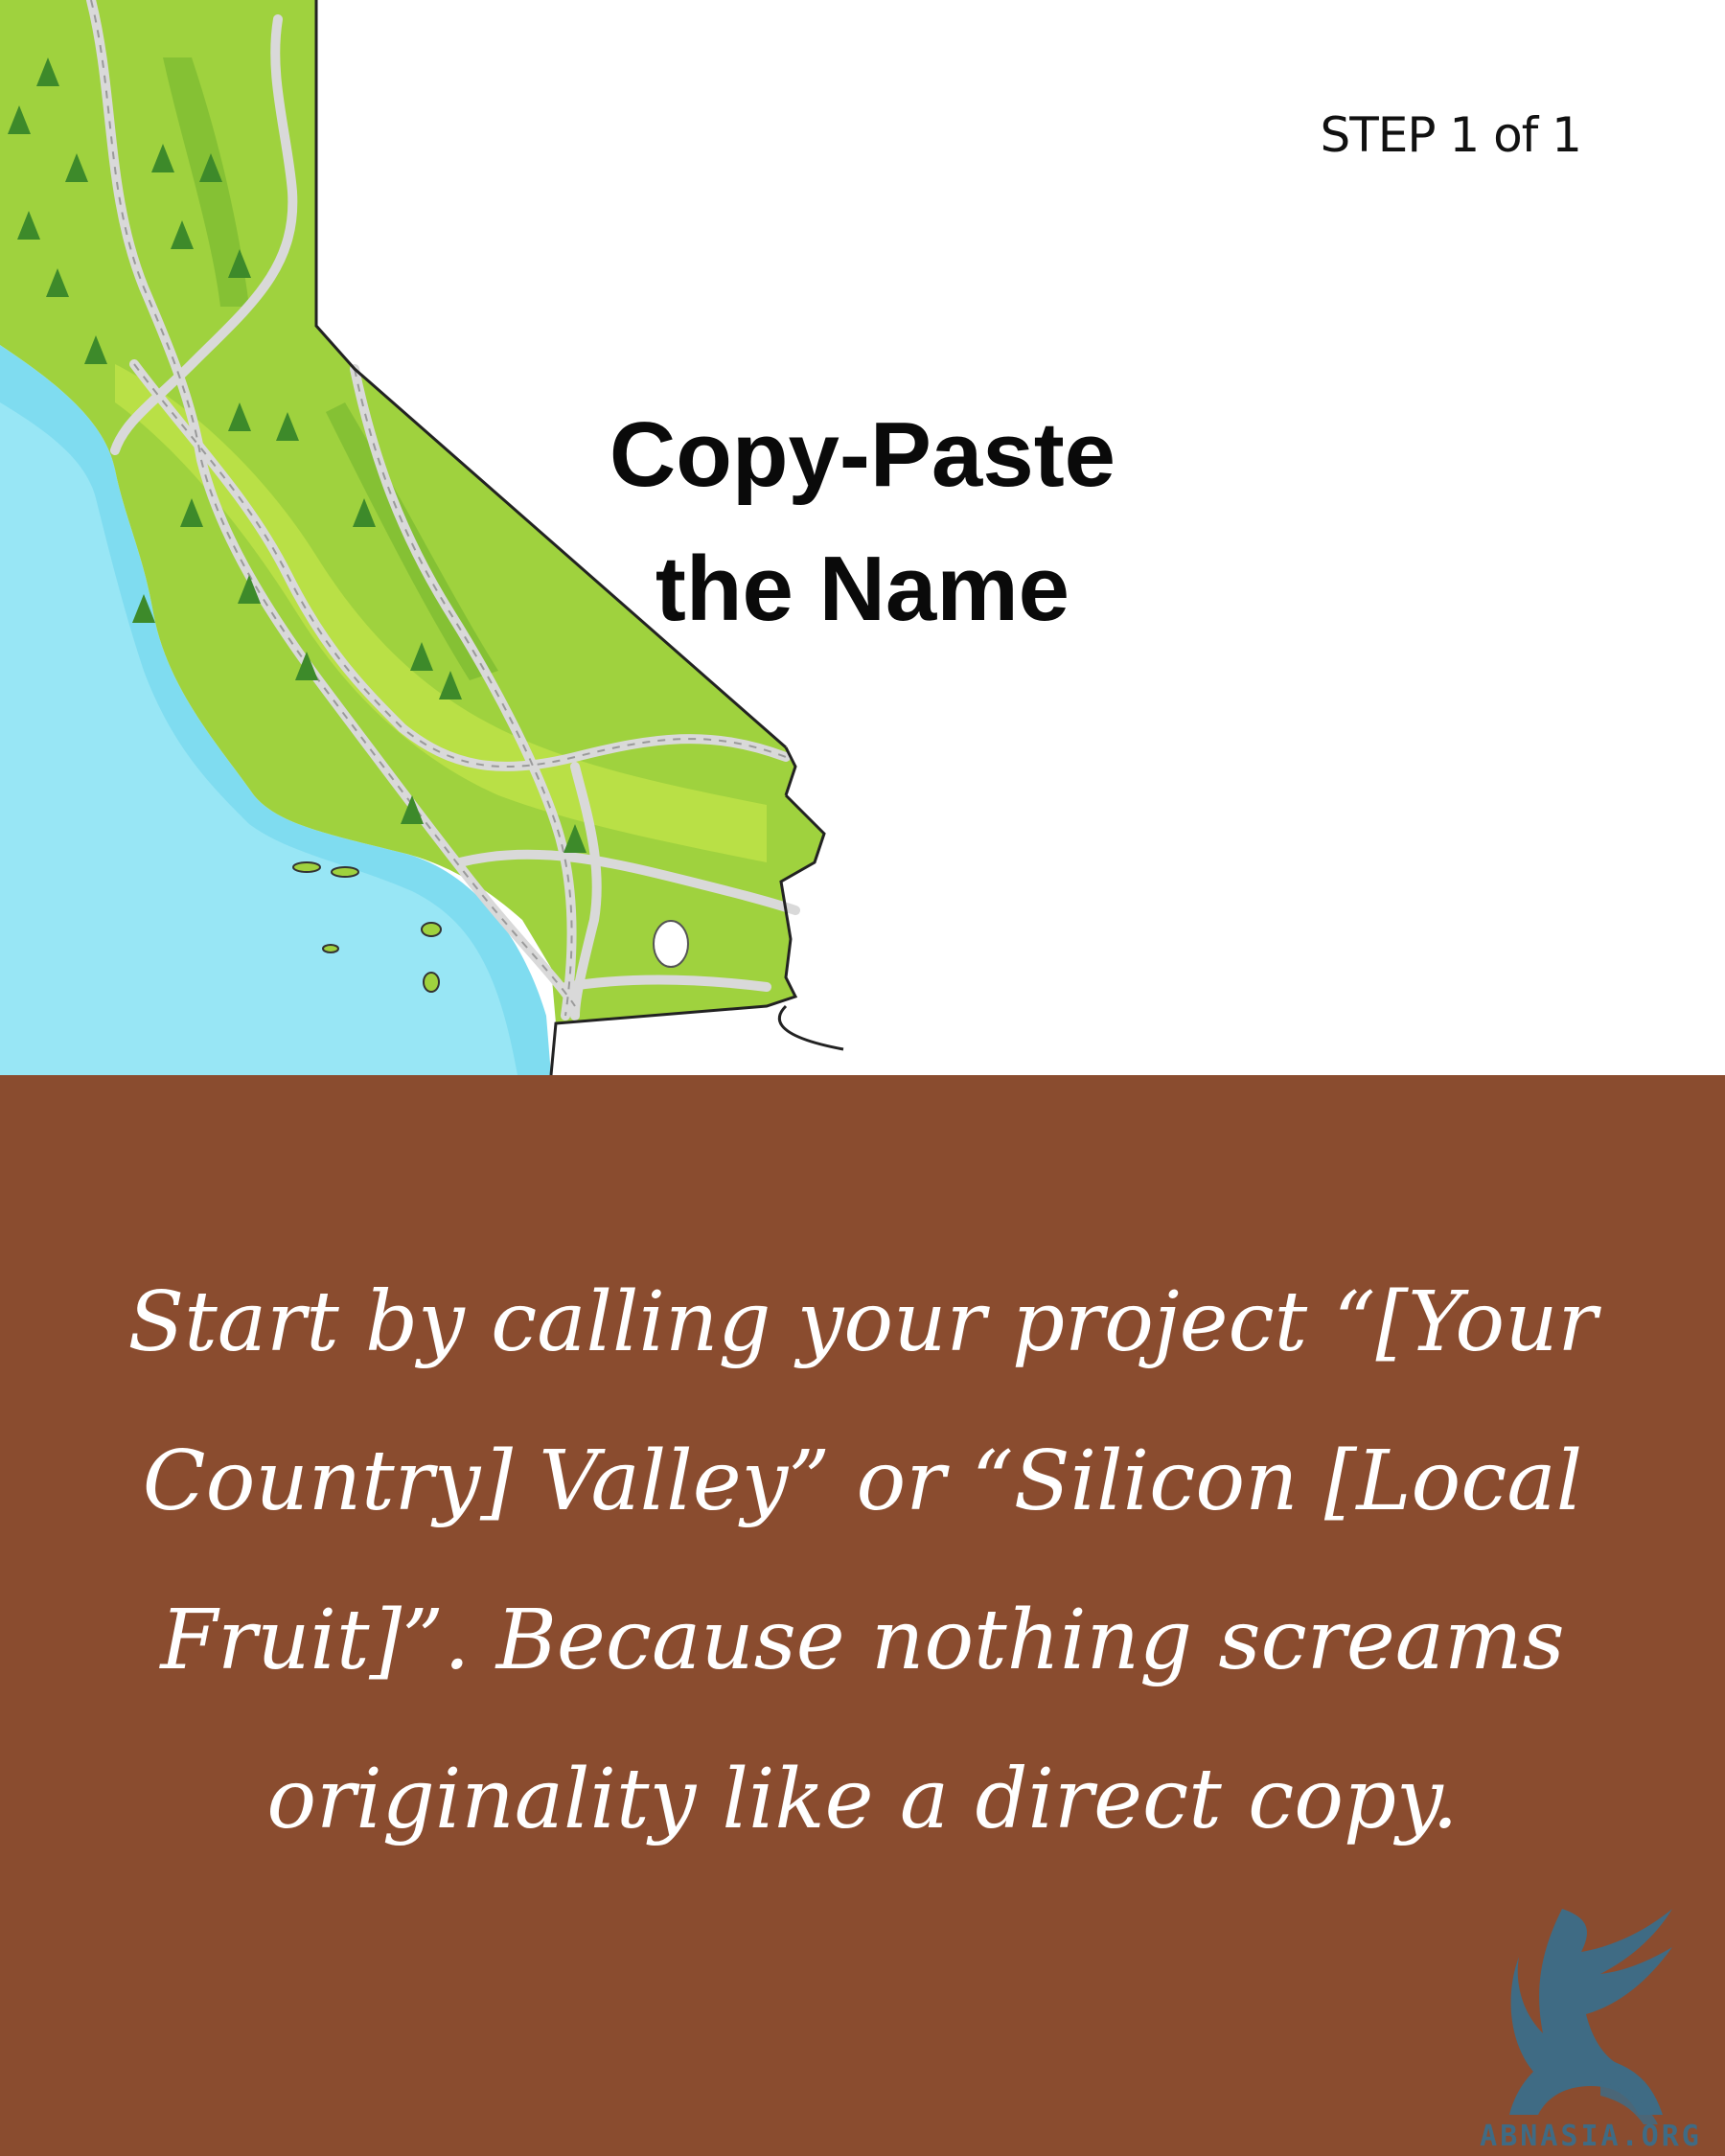  I want to click on page-title: Copy-Paste the Name, so click(862, 522).